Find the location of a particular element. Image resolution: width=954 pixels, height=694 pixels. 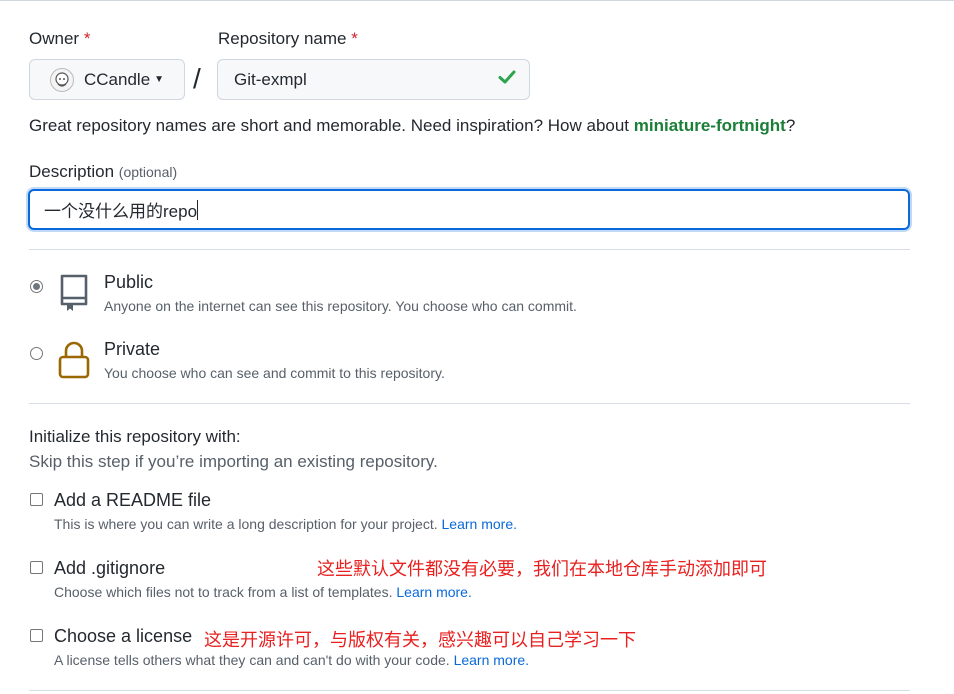

license-checkbox is located at coordinates (36, 635).